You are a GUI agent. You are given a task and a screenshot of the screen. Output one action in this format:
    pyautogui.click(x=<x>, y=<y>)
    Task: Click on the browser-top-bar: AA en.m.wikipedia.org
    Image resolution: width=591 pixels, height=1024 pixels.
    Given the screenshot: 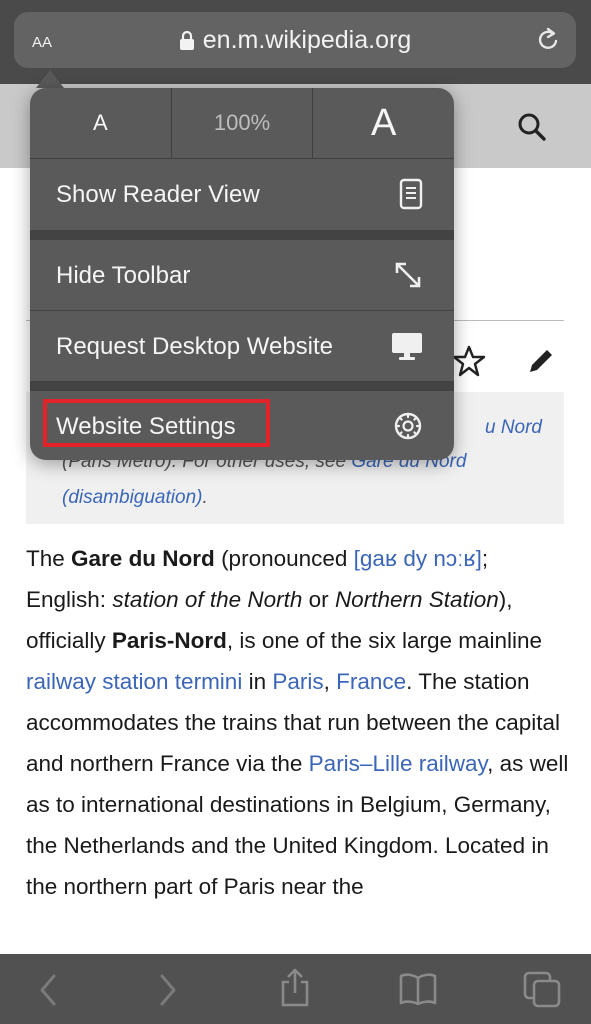 What is the action you would take?
    pyautogui.click(x=295, y=42)
    